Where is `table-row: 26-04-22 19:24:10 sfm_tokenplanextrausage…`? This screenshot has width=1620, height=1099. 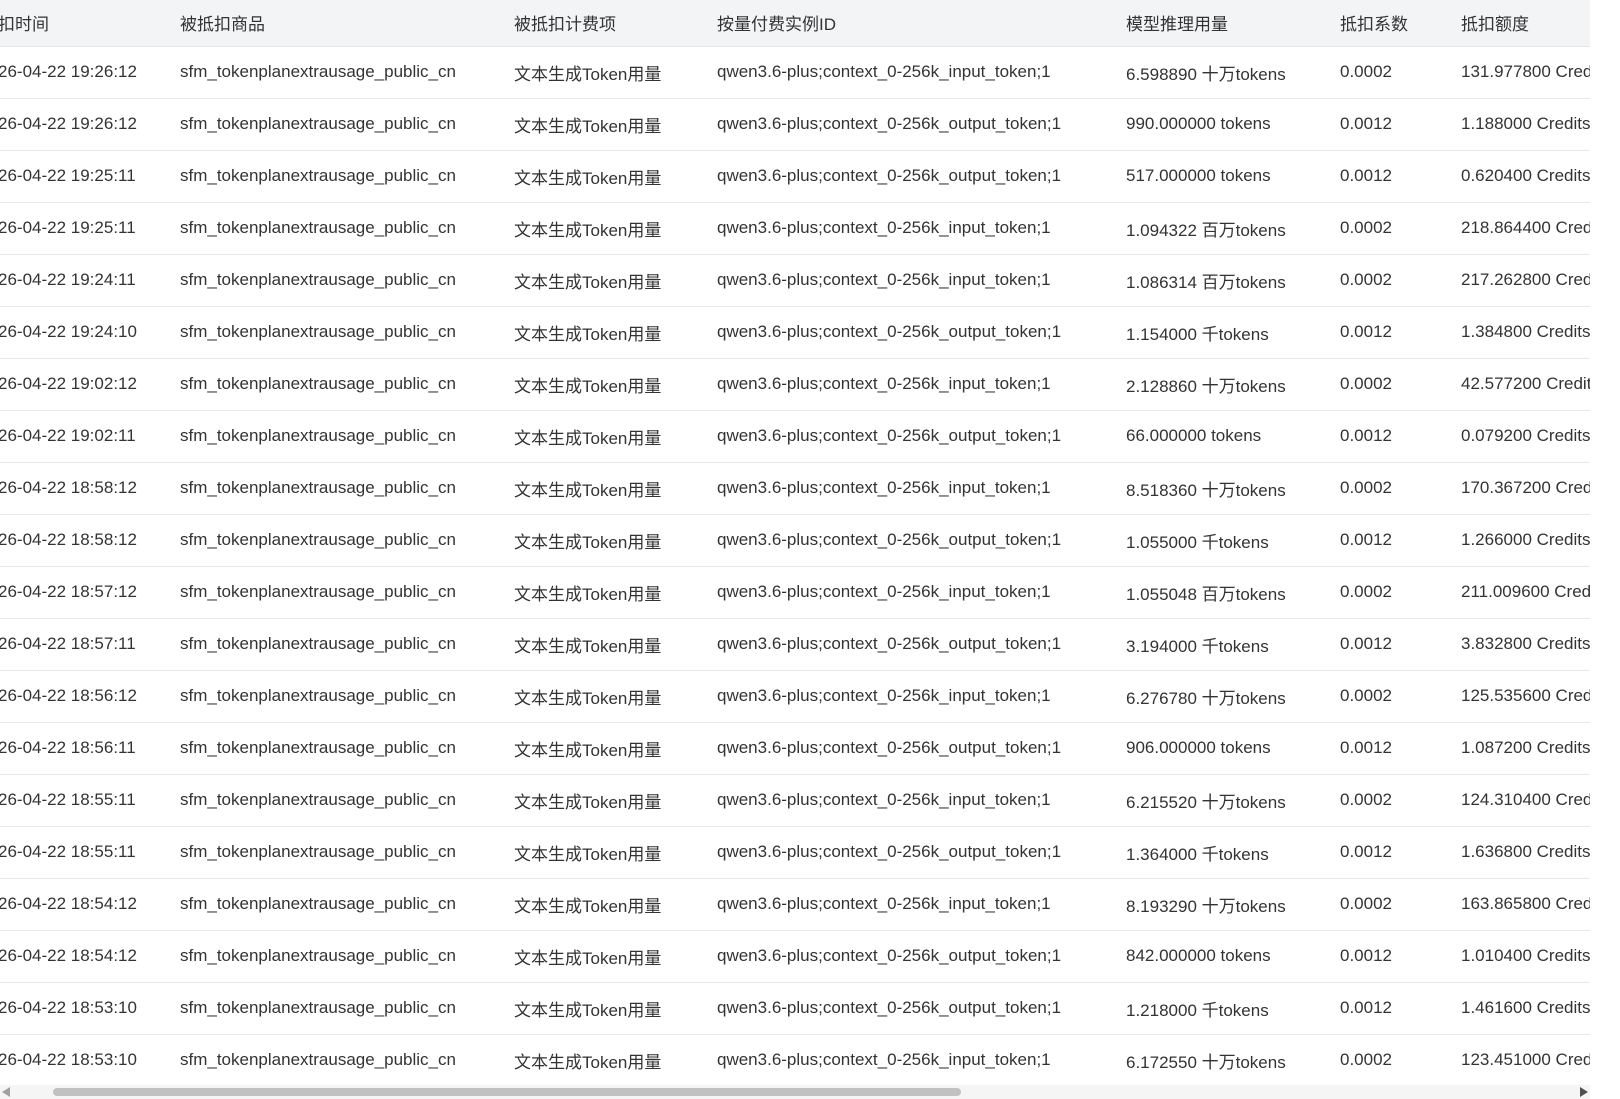 table-row: 26-04-22 19:24:10 sfm_tokenplanextrausage… is located at coordinates (795, 332).